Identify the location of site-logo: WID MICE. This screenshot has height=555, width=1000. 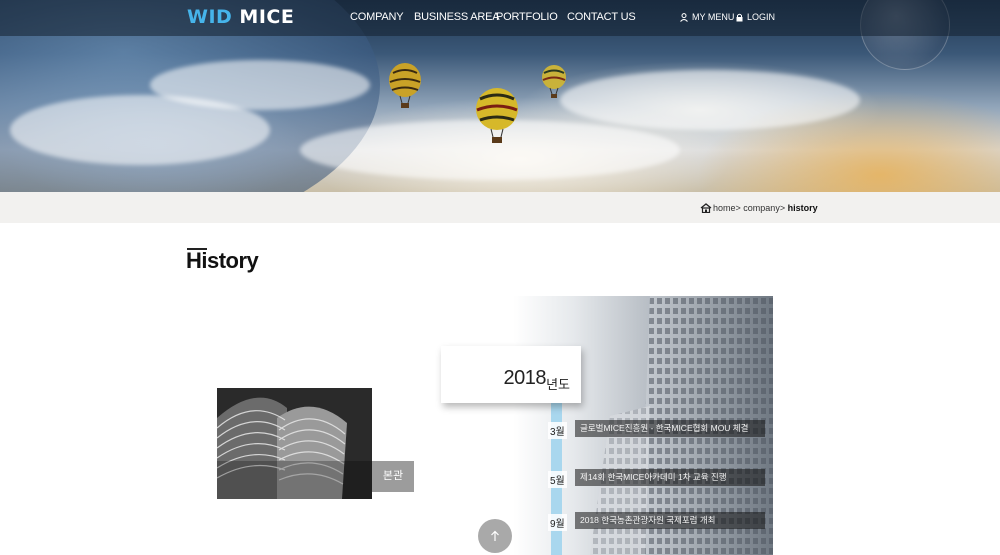
(240, 17).